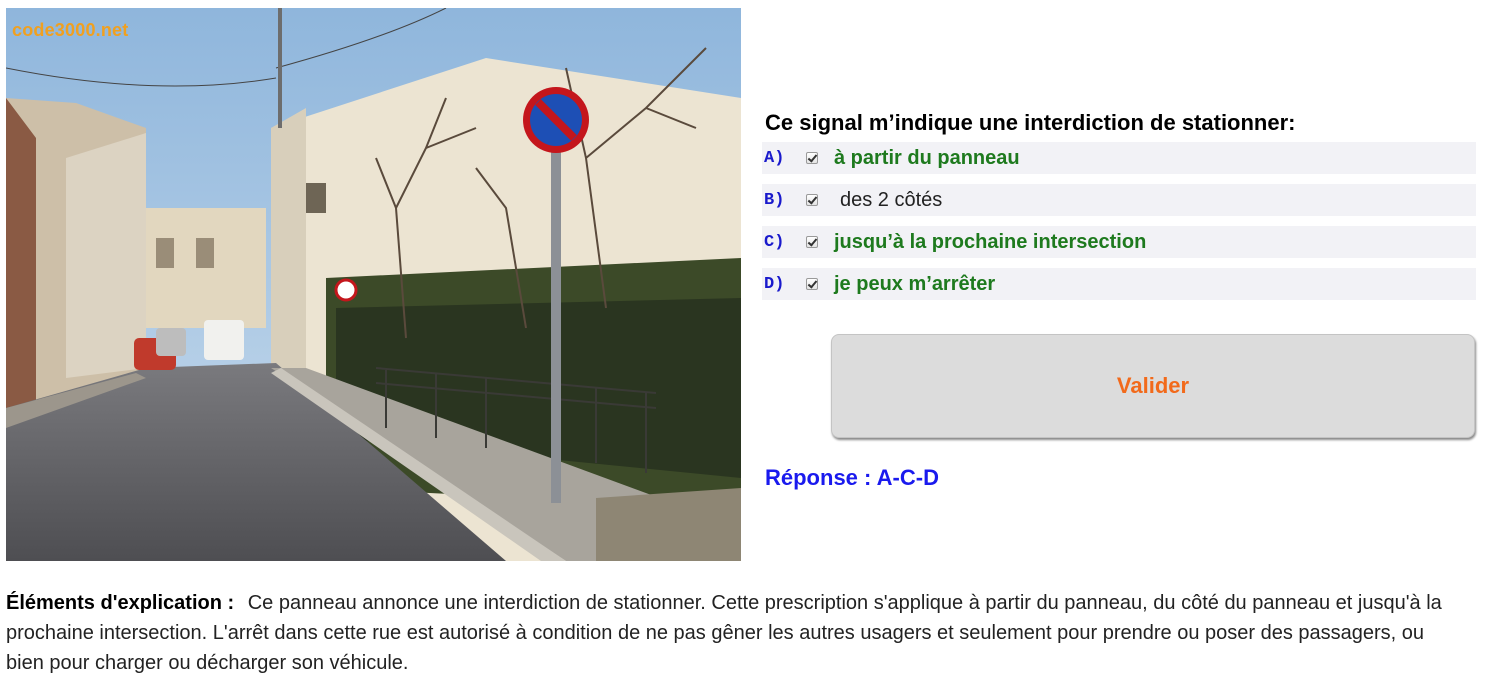  Describe the element at coordinates (120, 603) in the screenshot. I see `explanation-title: Éléments d'explication :` at that location.